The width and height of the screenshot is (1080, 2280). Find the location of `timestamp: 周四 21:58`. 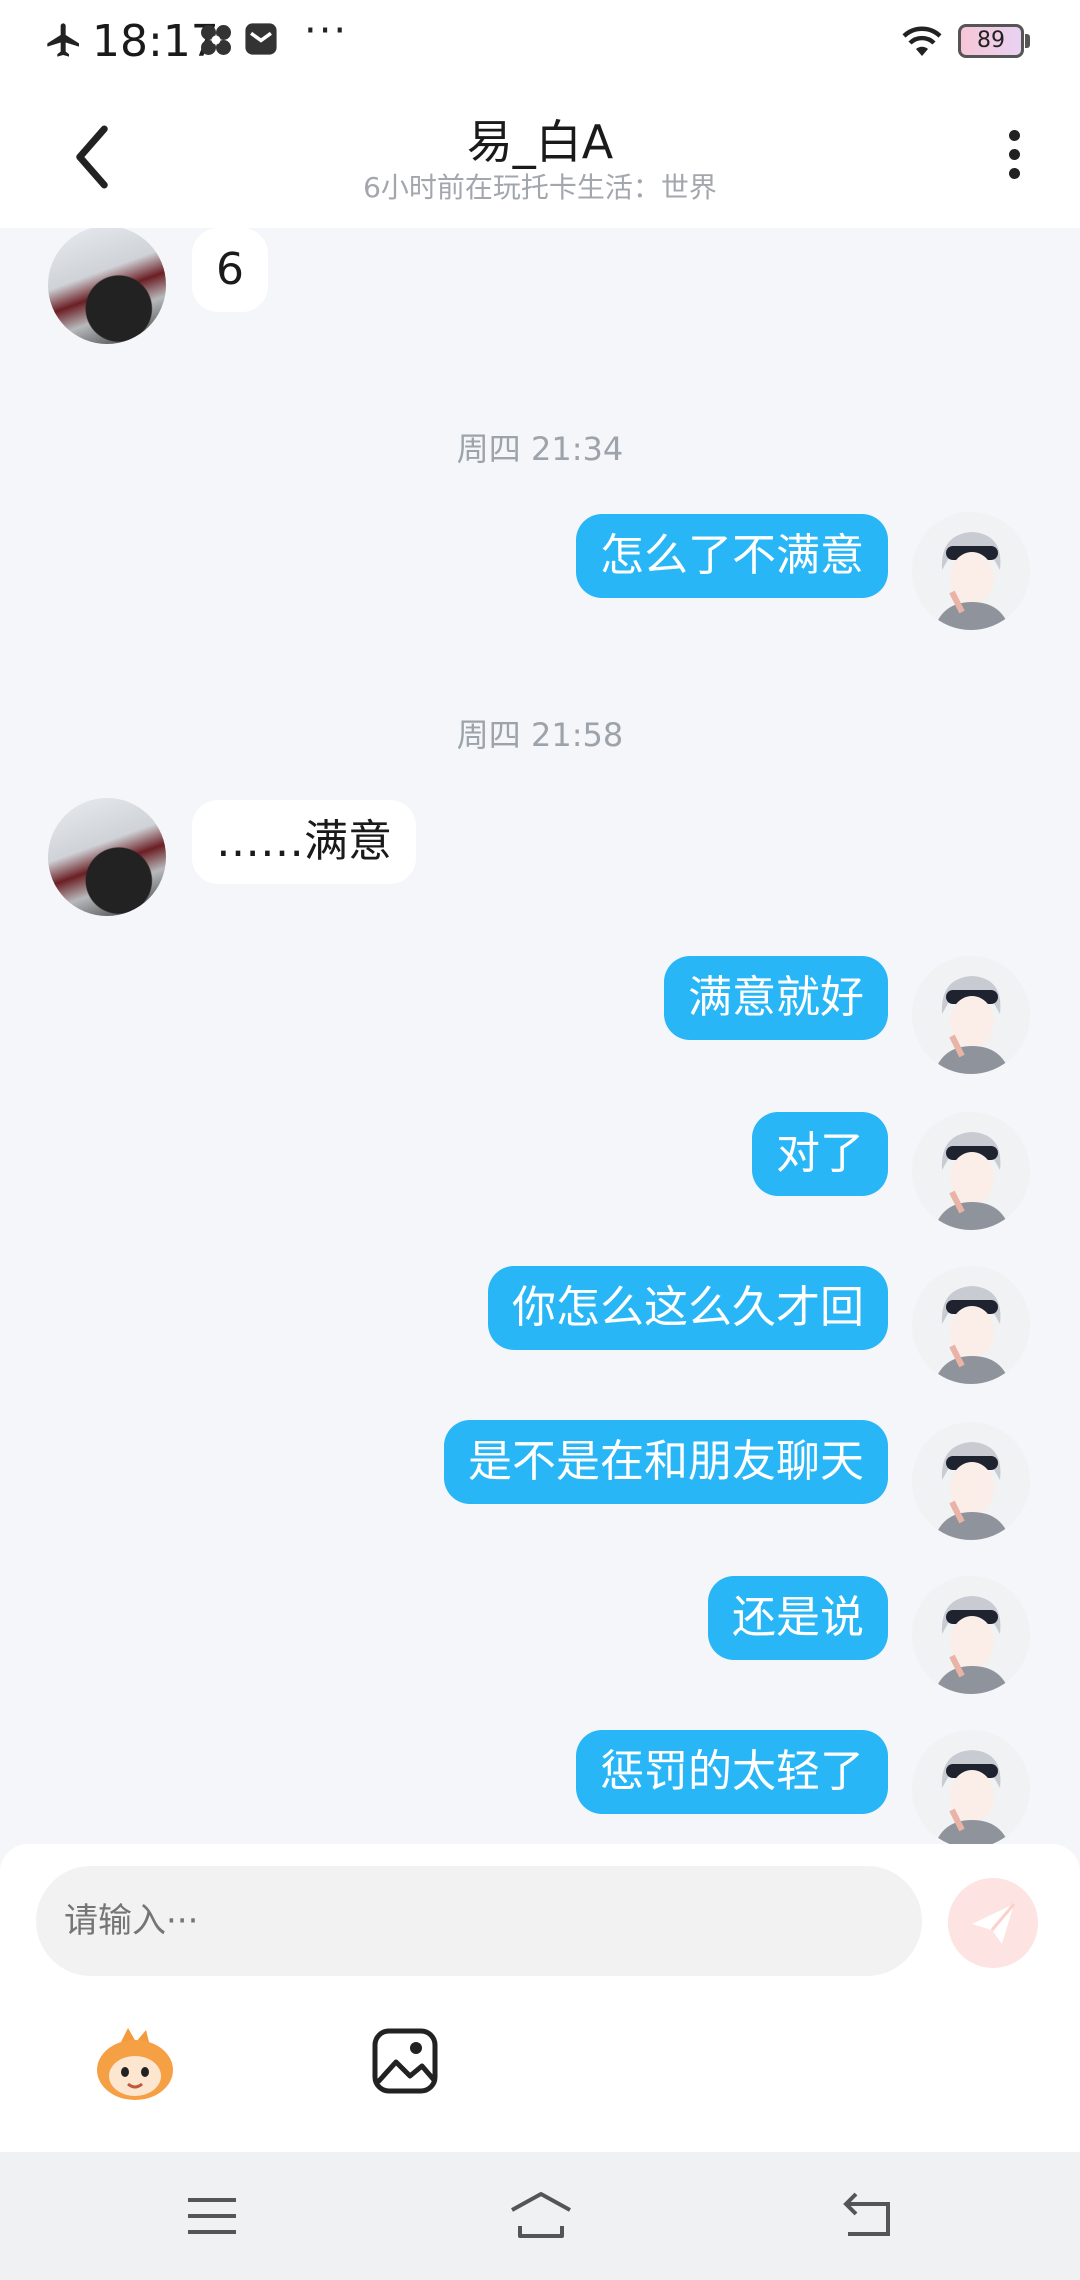

timestamp: 周四 21:58 is located at coordinates (540, 735).